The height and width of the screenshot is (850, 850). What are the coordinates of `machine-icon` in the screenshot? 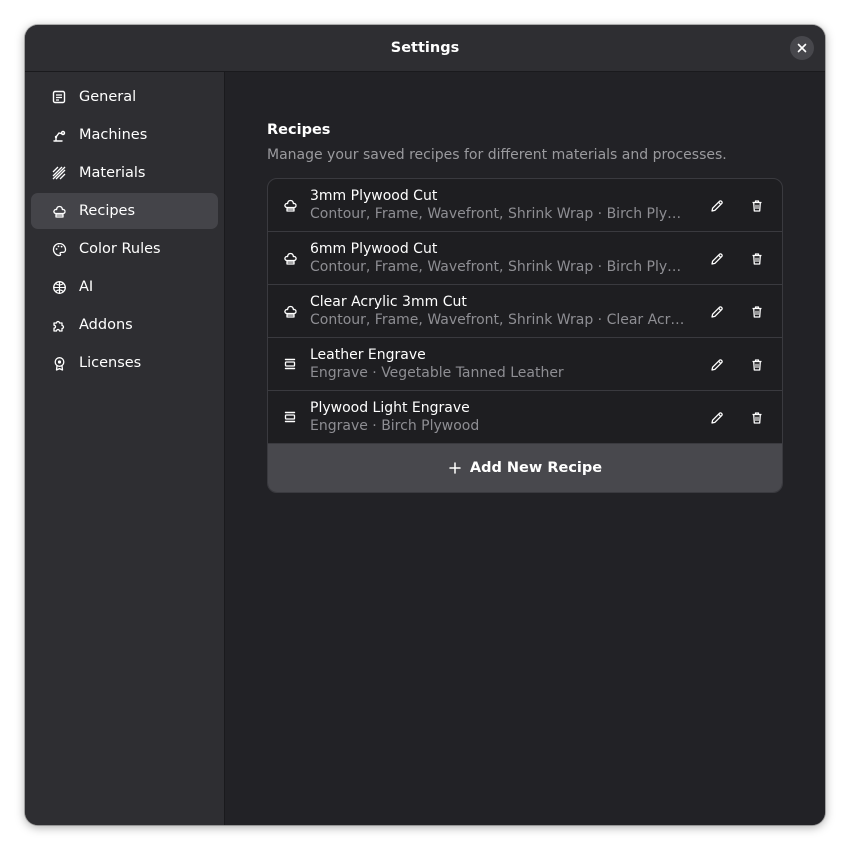 It's located at (59, 135).